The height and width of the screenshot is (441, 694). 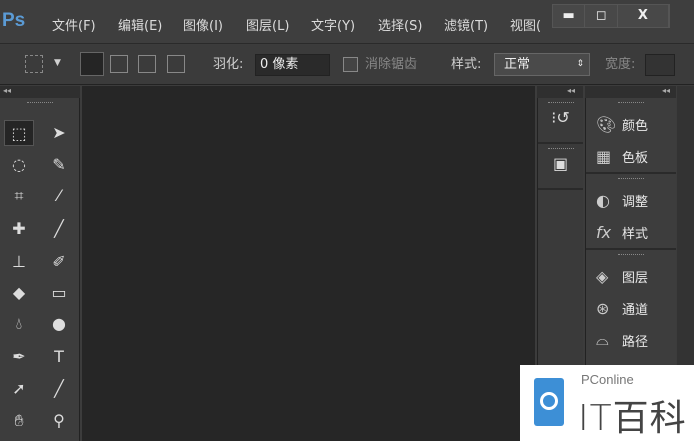 What do you see at coordinates (630, 92) in the screenshot?
I see `panel2-collapse: ◂◂` at bounding box center [630, 92].